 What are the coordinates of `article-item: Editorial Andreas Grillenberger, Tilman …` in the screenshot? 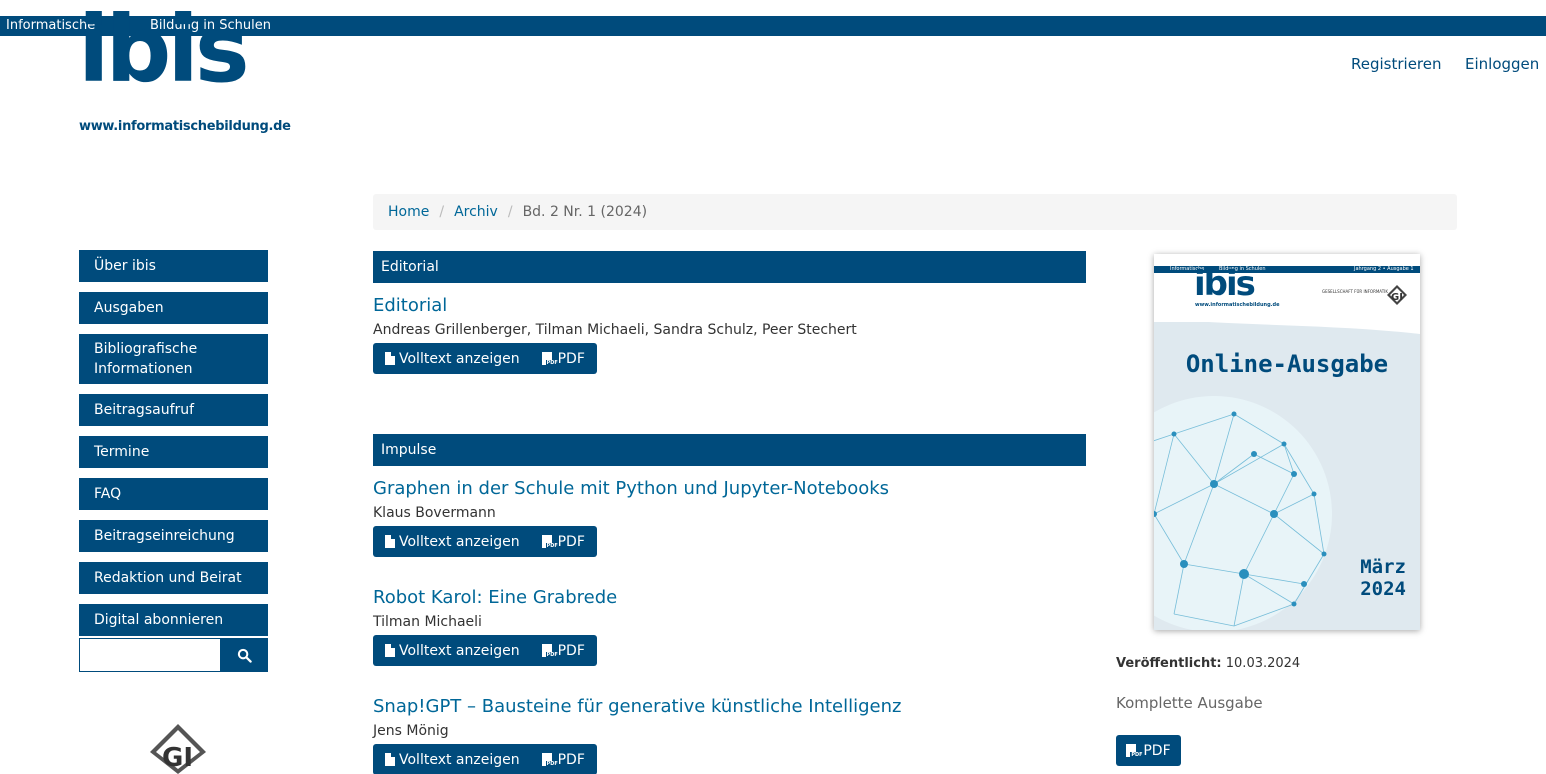 It's located at (729, 334).